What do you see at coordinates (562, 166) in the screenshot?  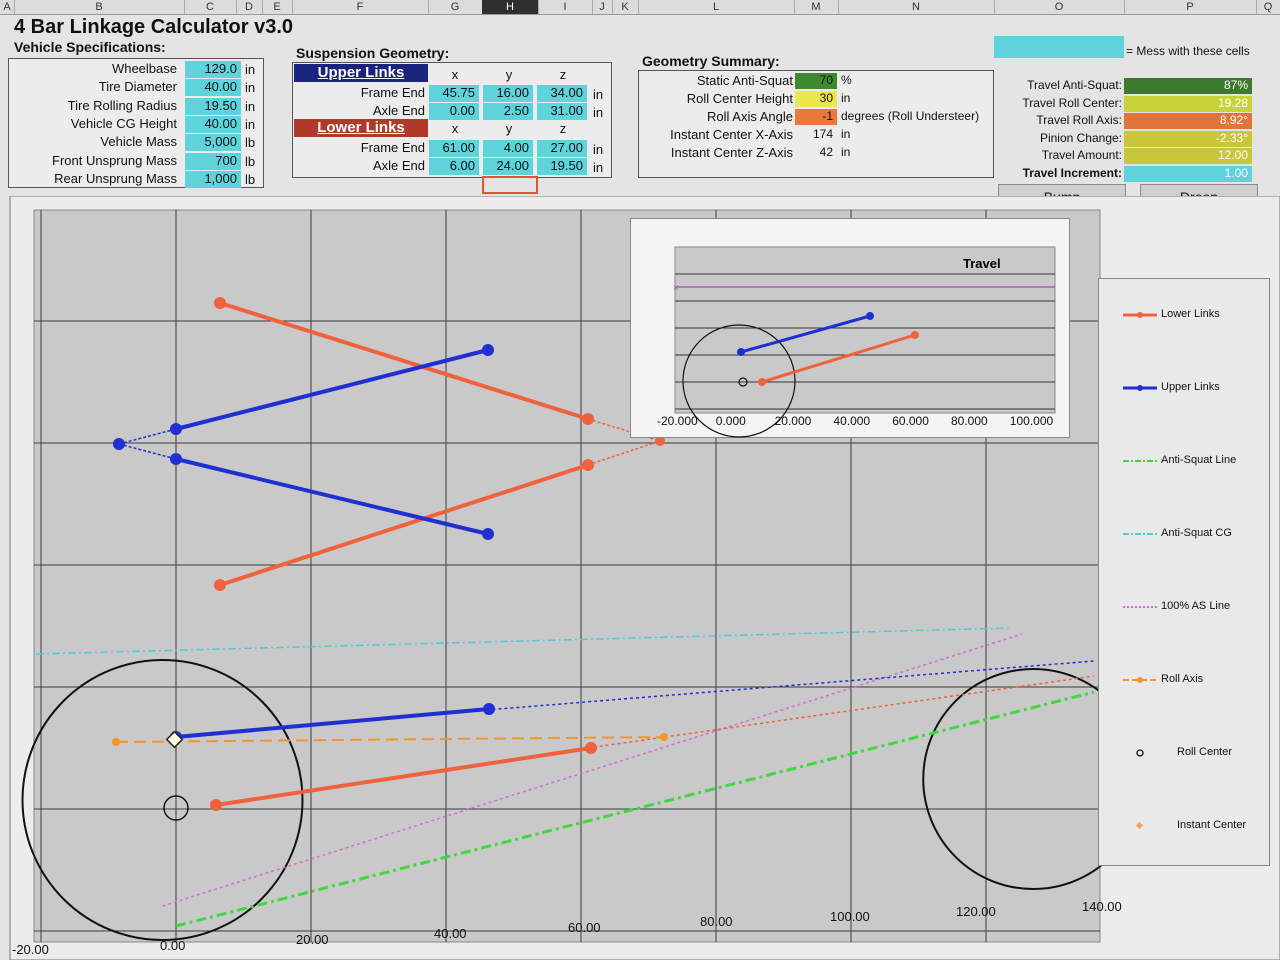 I see `lower-axle-z-input: 19.50` at bounding box center [562, 166].